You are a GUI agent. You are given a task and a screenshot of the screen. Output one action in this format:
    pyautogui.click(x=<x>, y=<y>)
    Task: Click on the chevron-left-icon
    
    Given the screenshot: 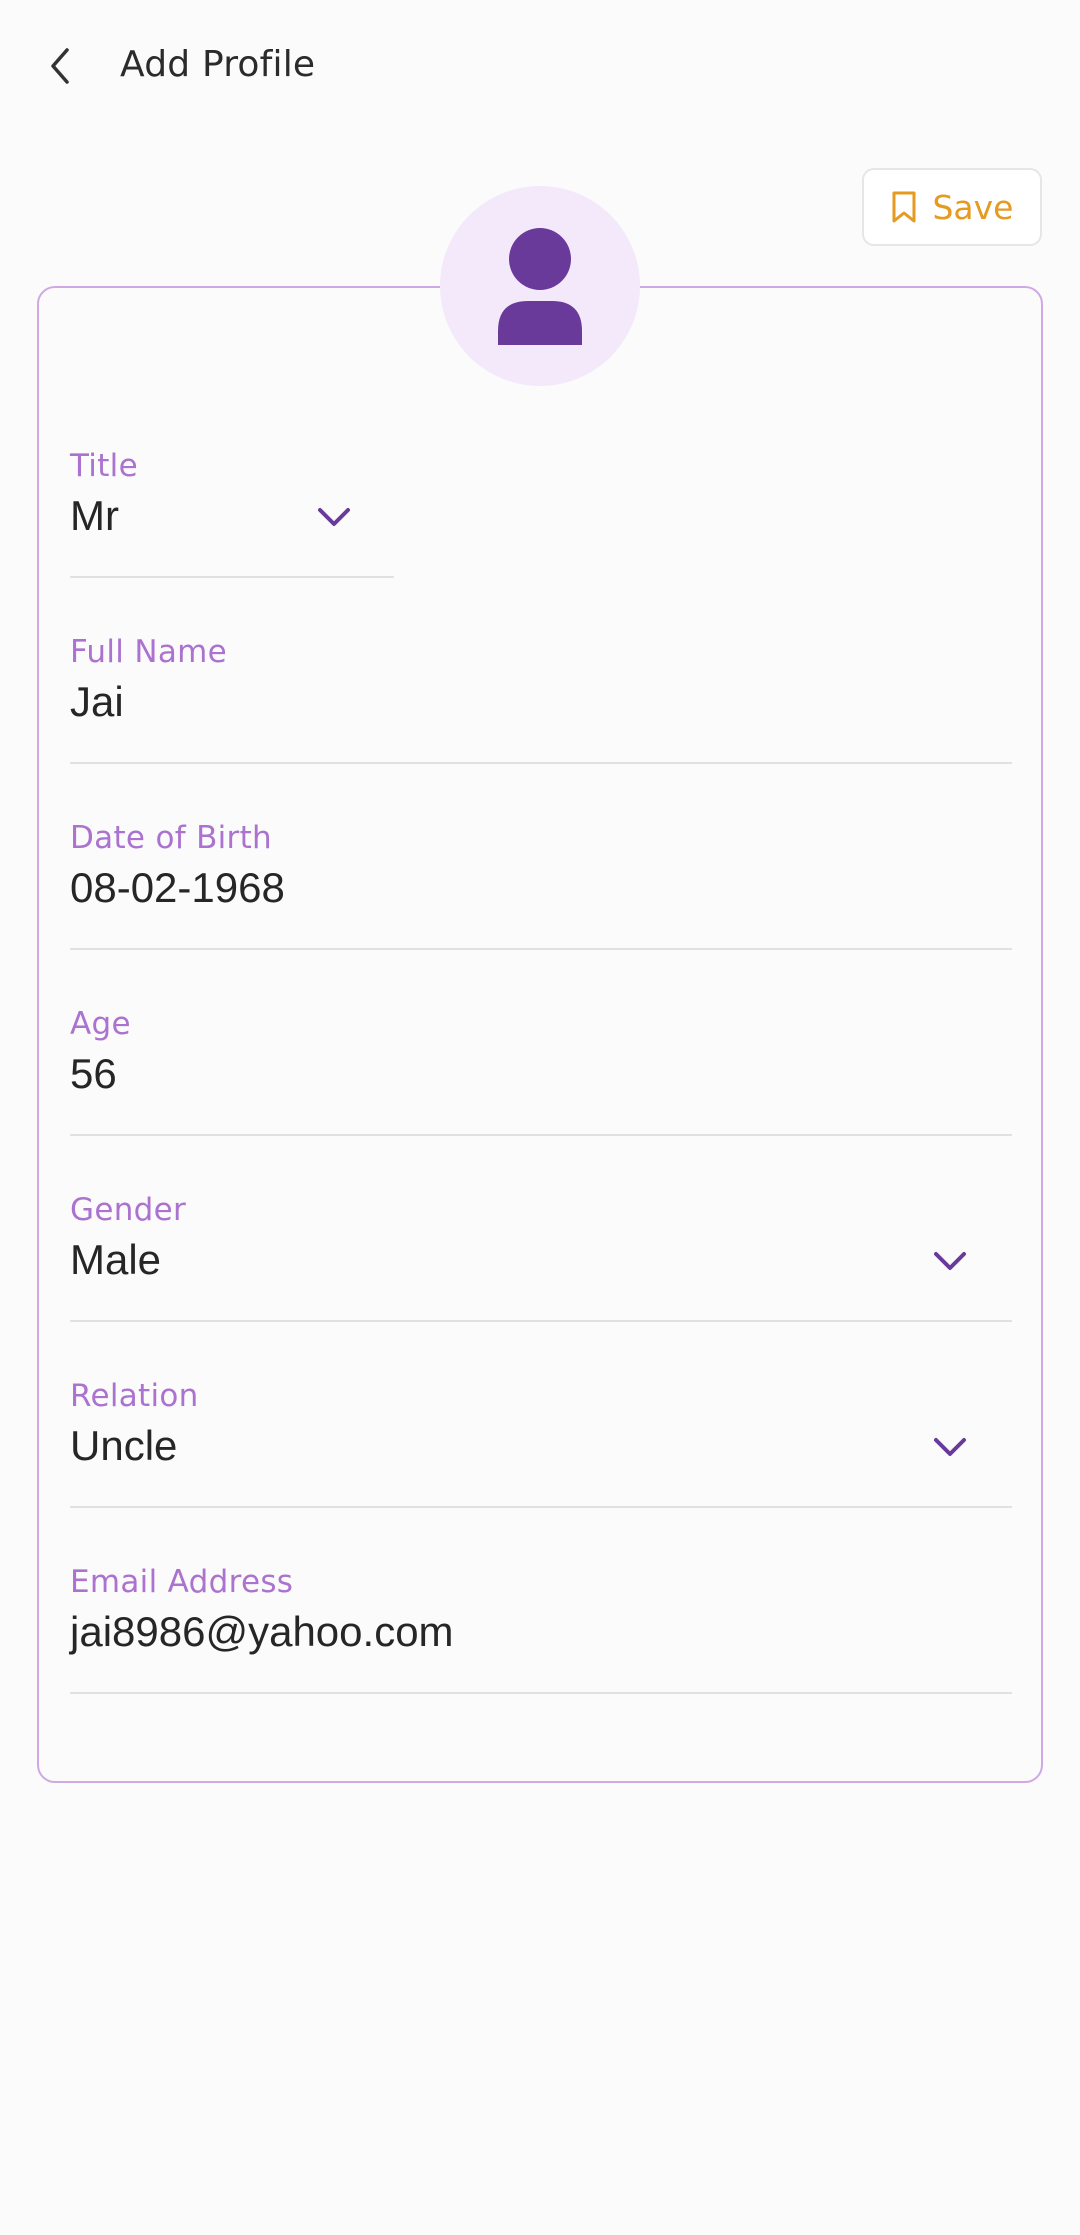 What is the action you would take?
    pyautogui.click(x=60, y=66)
    